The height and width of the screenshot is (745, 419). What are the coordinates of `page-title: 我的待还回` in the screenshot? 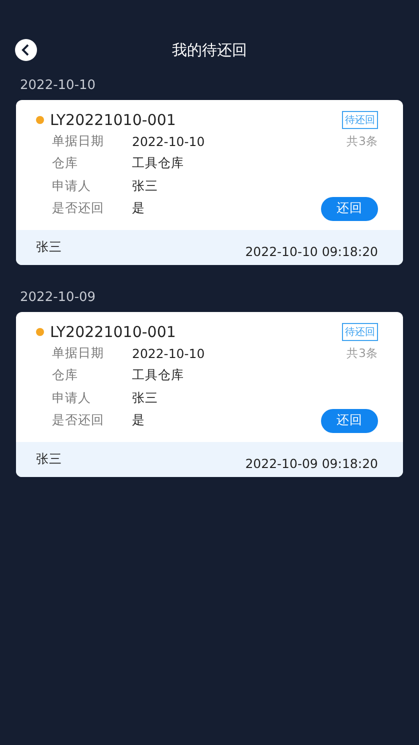 It's located at (209, 49).